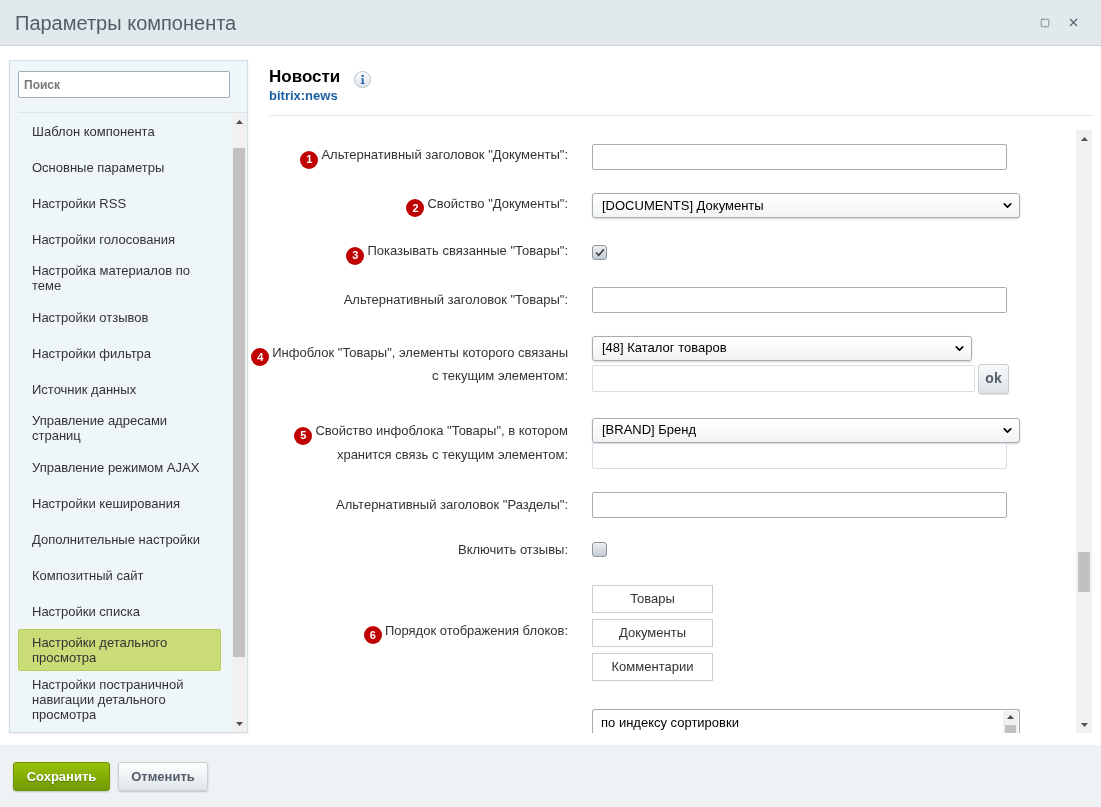  What do you see at coordinates (119, 467) in the screenshot?
I see `sidebar-item: Управление режимом AJAX` at bounding box center [119, 467].